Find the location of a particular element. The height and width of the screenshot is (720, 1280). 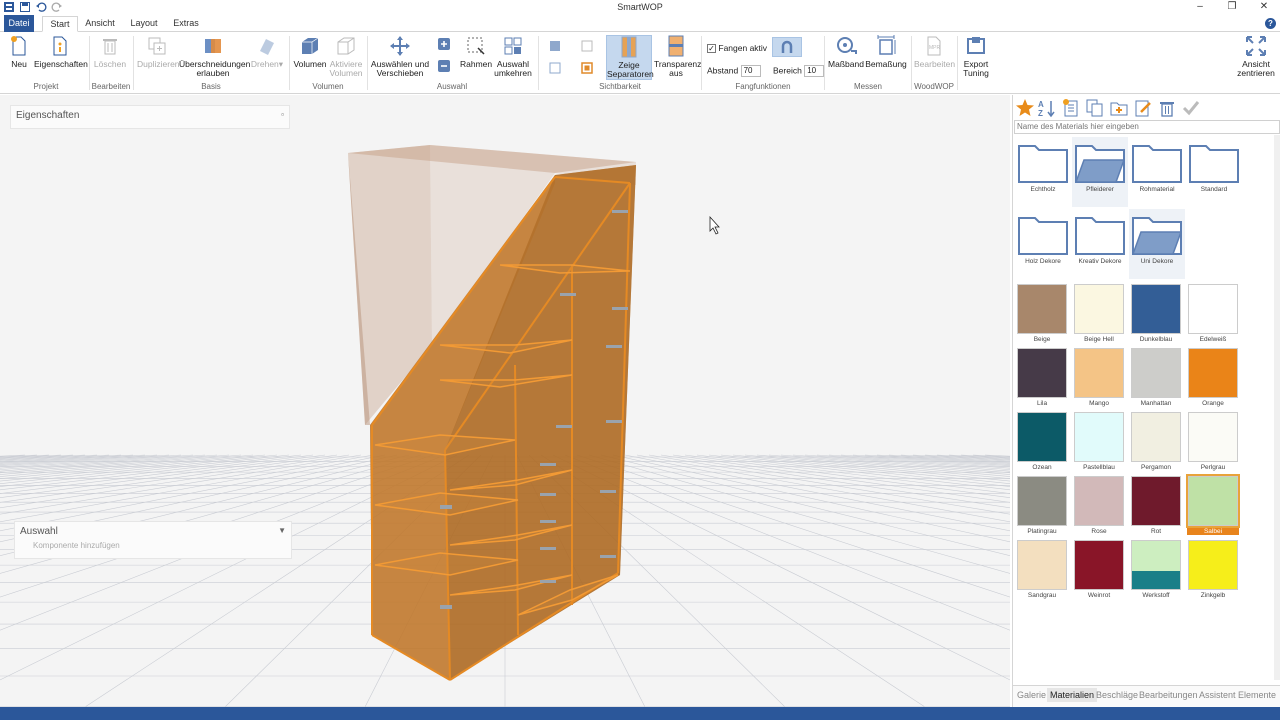

export-tuning-button: Export Tuning is located at coordinates (976, 56).